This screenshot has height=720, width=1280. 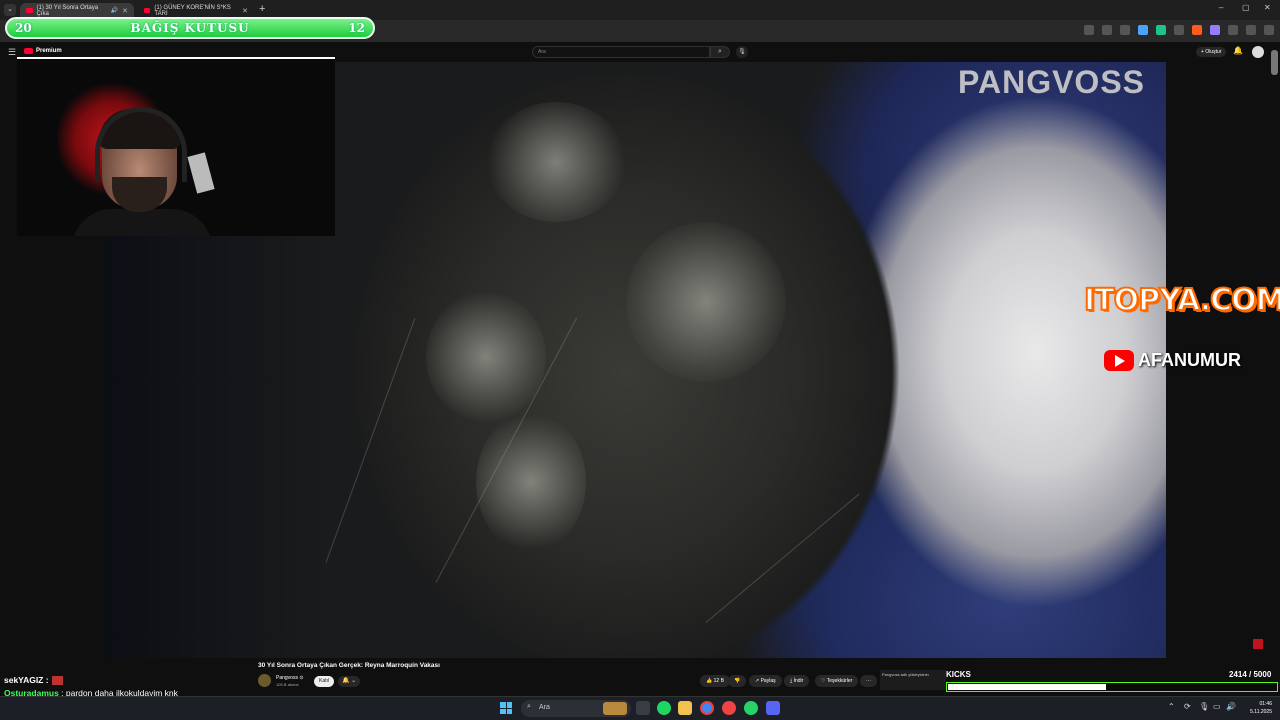 What do you see at coordinates (868, 681) in the screenshot?
I see `more-actions-button: ···` at bounding box center [868, 681].